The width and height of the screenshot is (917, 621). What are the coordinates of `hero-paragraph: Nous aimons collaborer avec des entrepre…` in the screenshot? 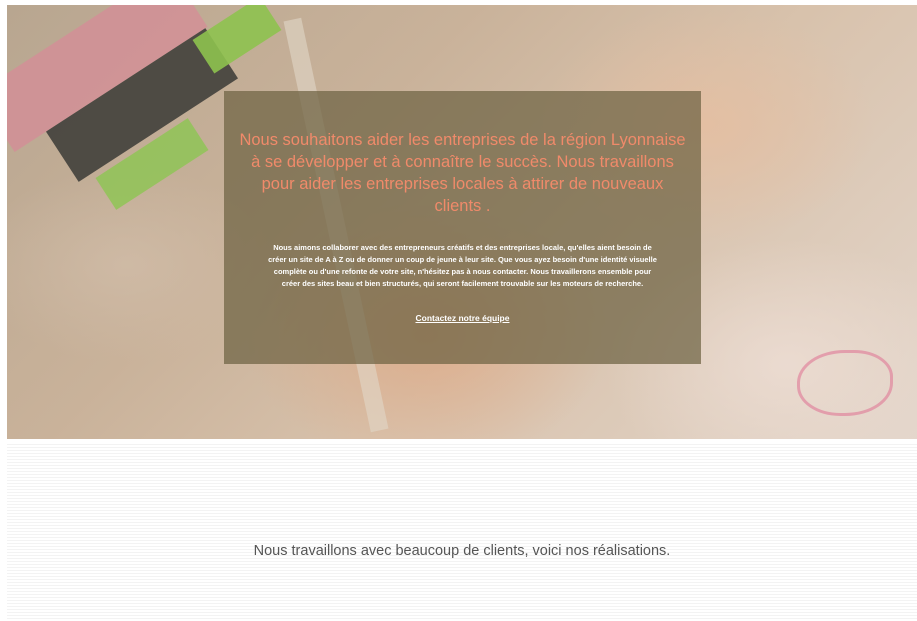 It's located at (462, 265).